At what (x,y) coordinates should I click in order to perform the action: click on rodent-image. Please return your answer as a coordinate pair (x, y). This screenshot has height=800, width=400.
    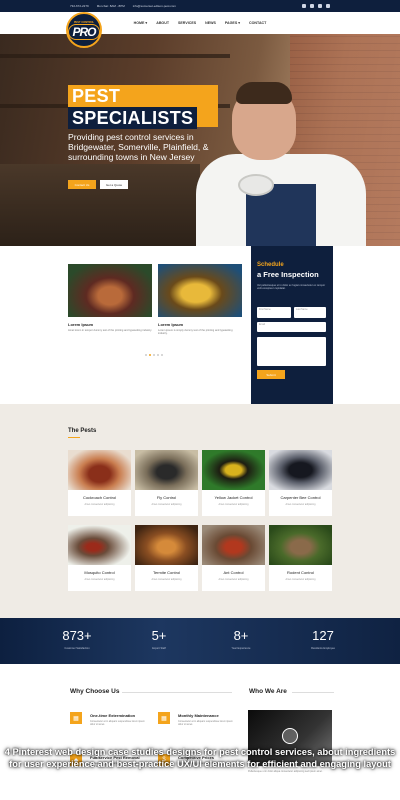
    Looking at the image, I should click on (300, 545).